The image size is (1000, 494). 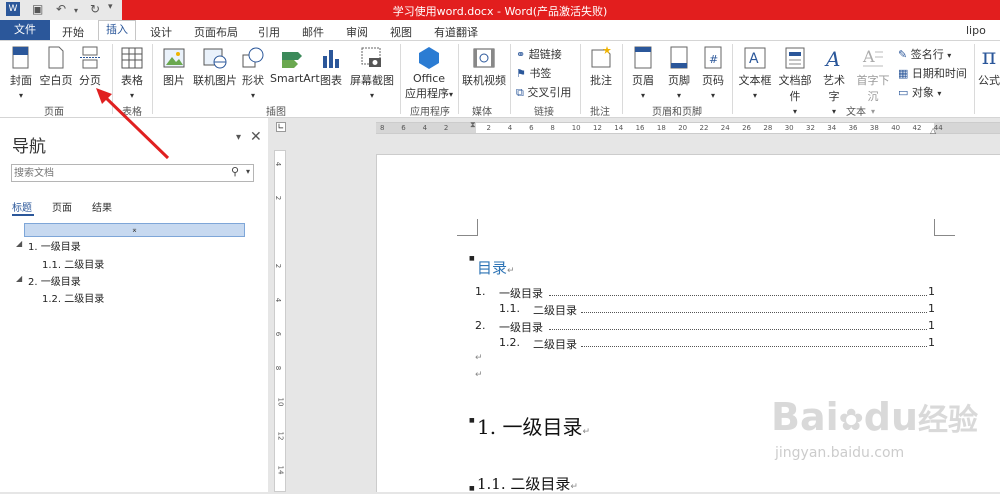 I want to click on ruler-tick-label: 30, so click(x=789, y=128).